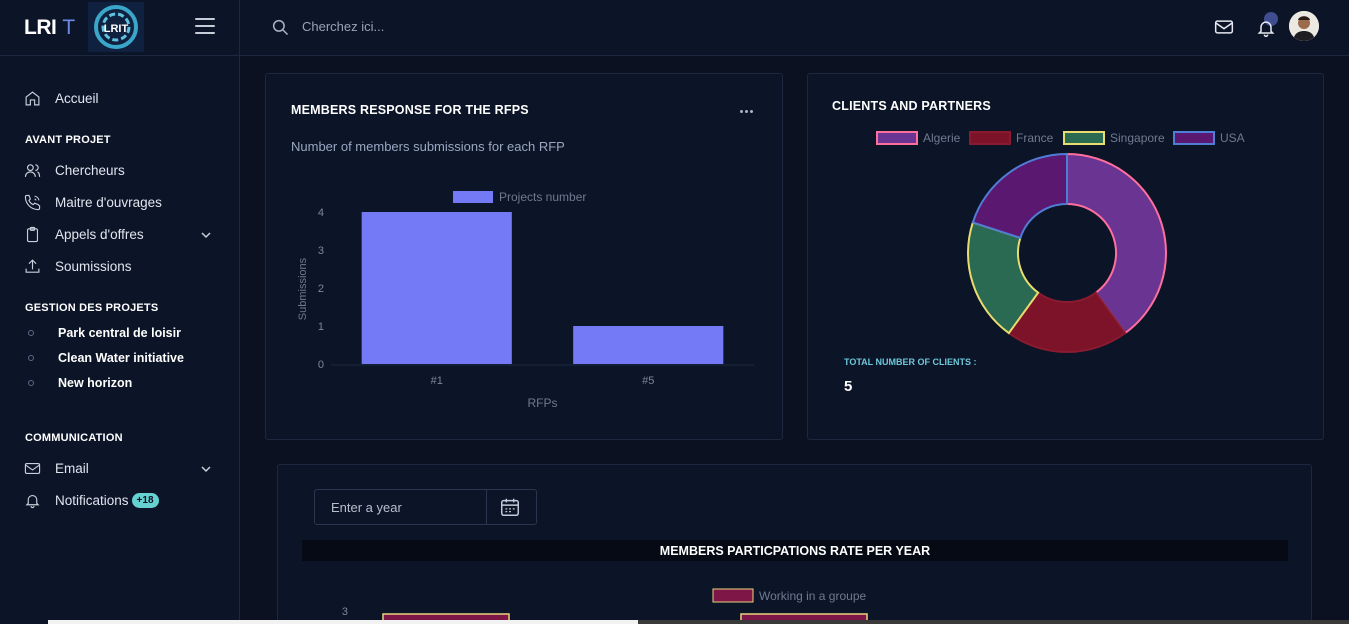  I want to click on project-label: Clean Water initiative, so click(121, 358).